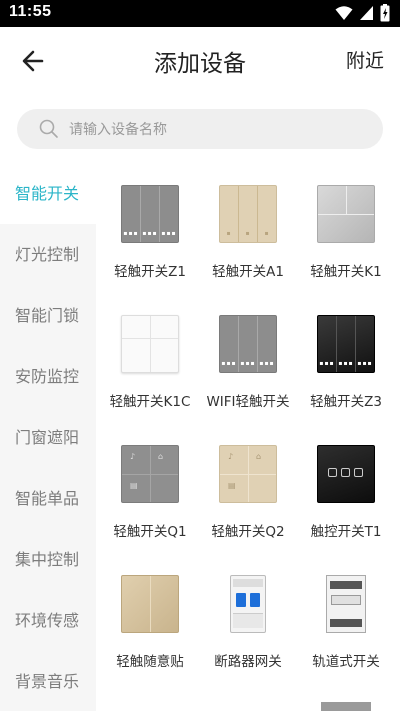 The height and width of the screenshot is (712, 400). I want to click on wifi-icon, so click(344, 13).